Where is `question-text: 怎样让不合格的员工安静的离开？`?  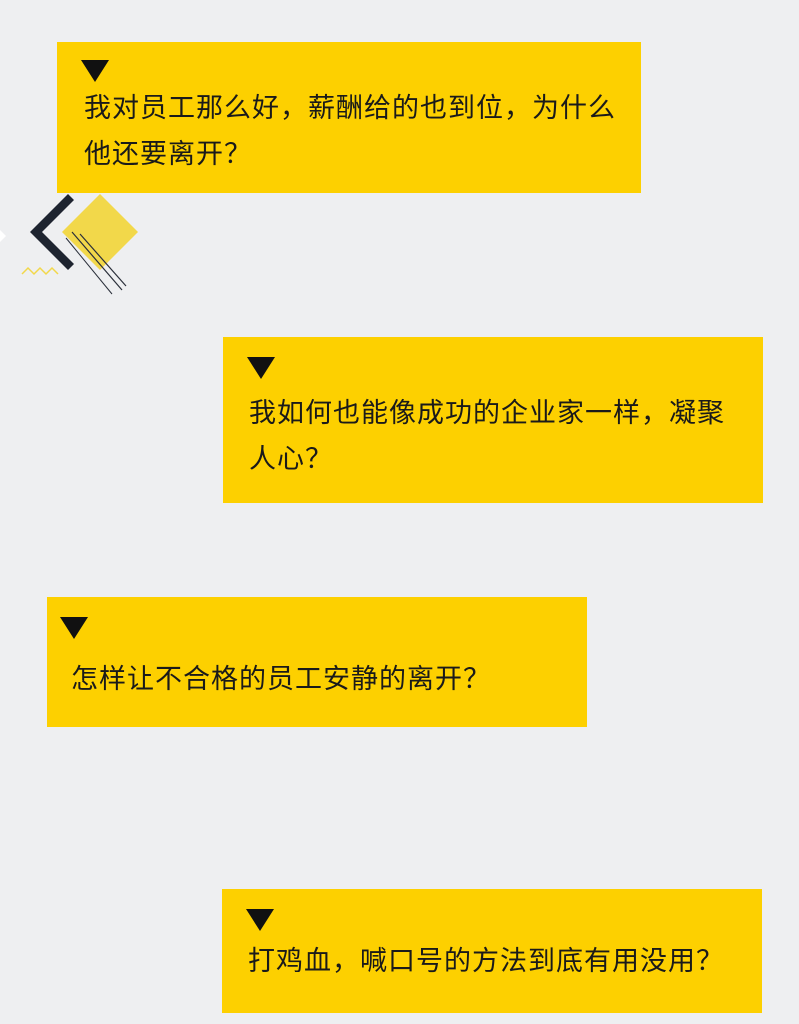
question-text: 怎样让不合格的员工安静的离开？ is located at coordinates (281, 679).